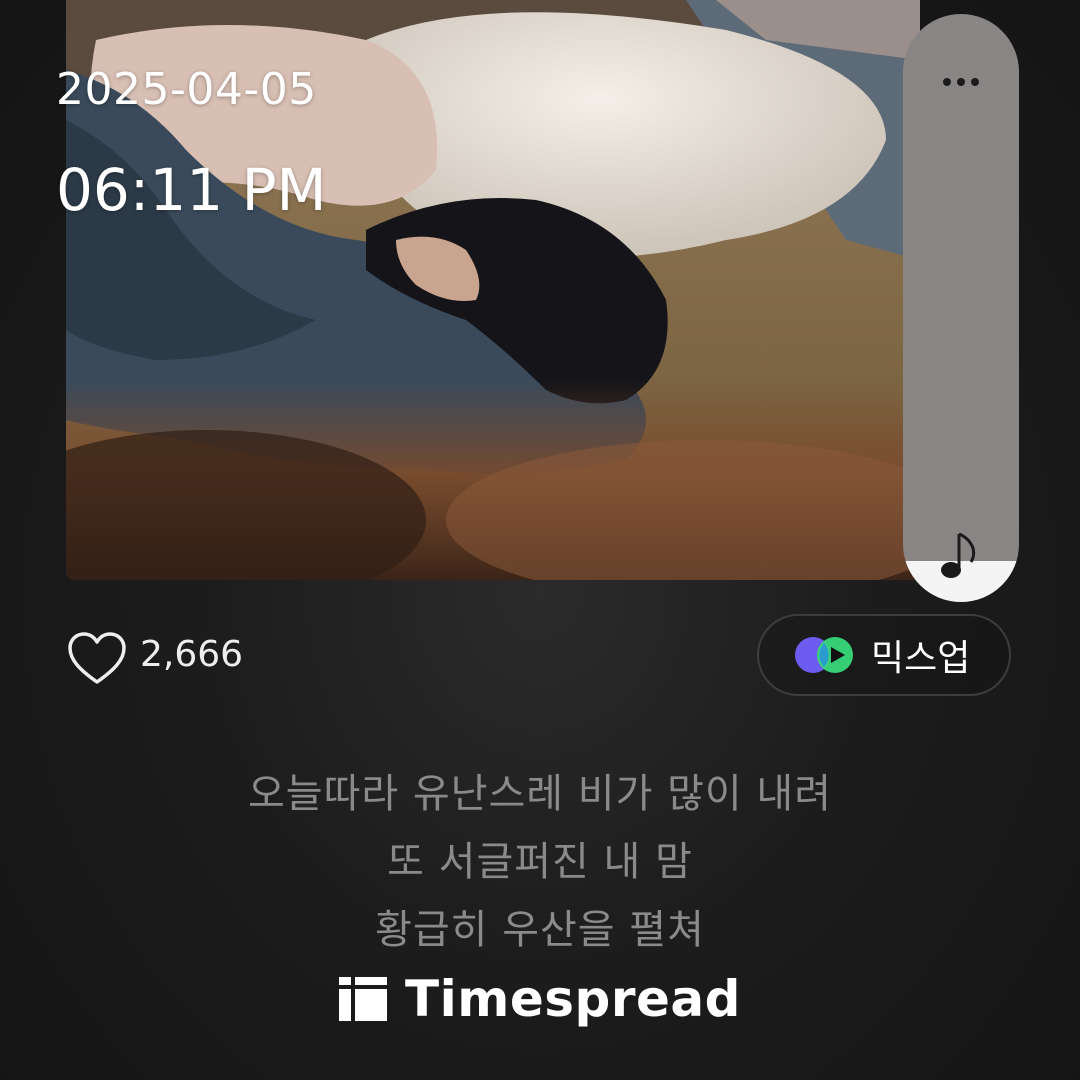 This screenshot has width=1080, height=1080. Describe the element at coordinates (192, 654) in the screenshot. I see `like-count: 2,666` at that location.